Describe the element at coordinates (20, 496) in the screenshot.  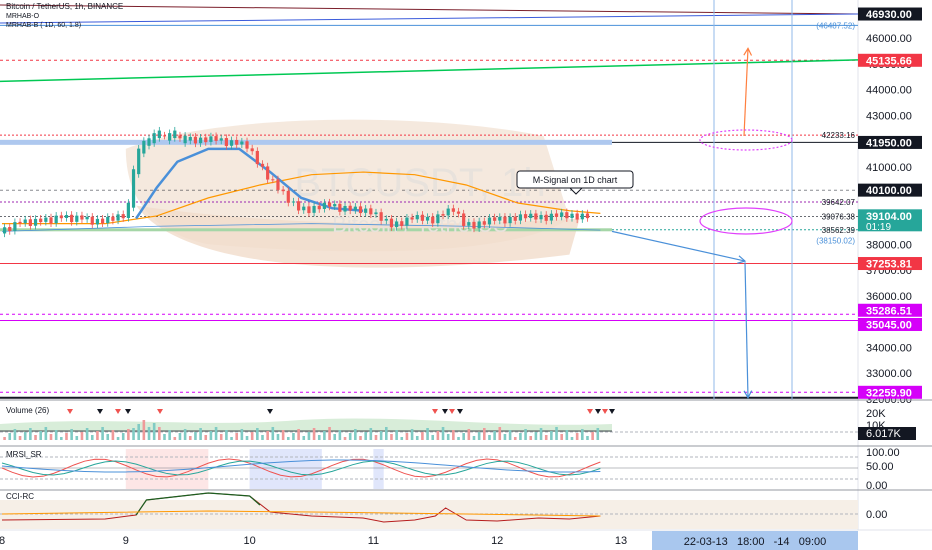
I see `cci-pane-title: CCI-RC` at that location.